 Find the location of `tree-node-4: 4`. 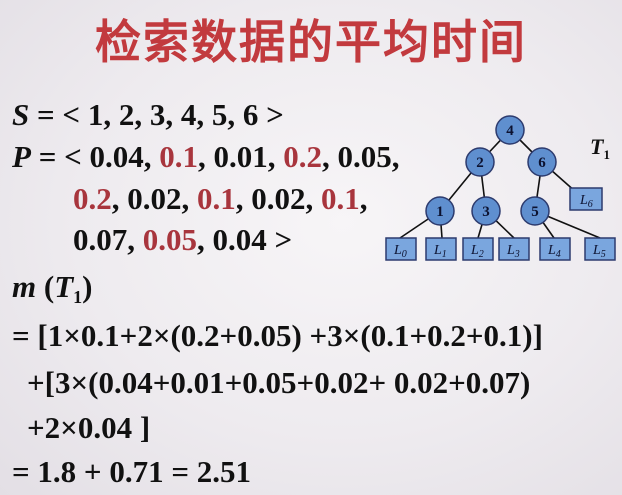

tree-node-4: 4 is located at coordinates (510, 130).